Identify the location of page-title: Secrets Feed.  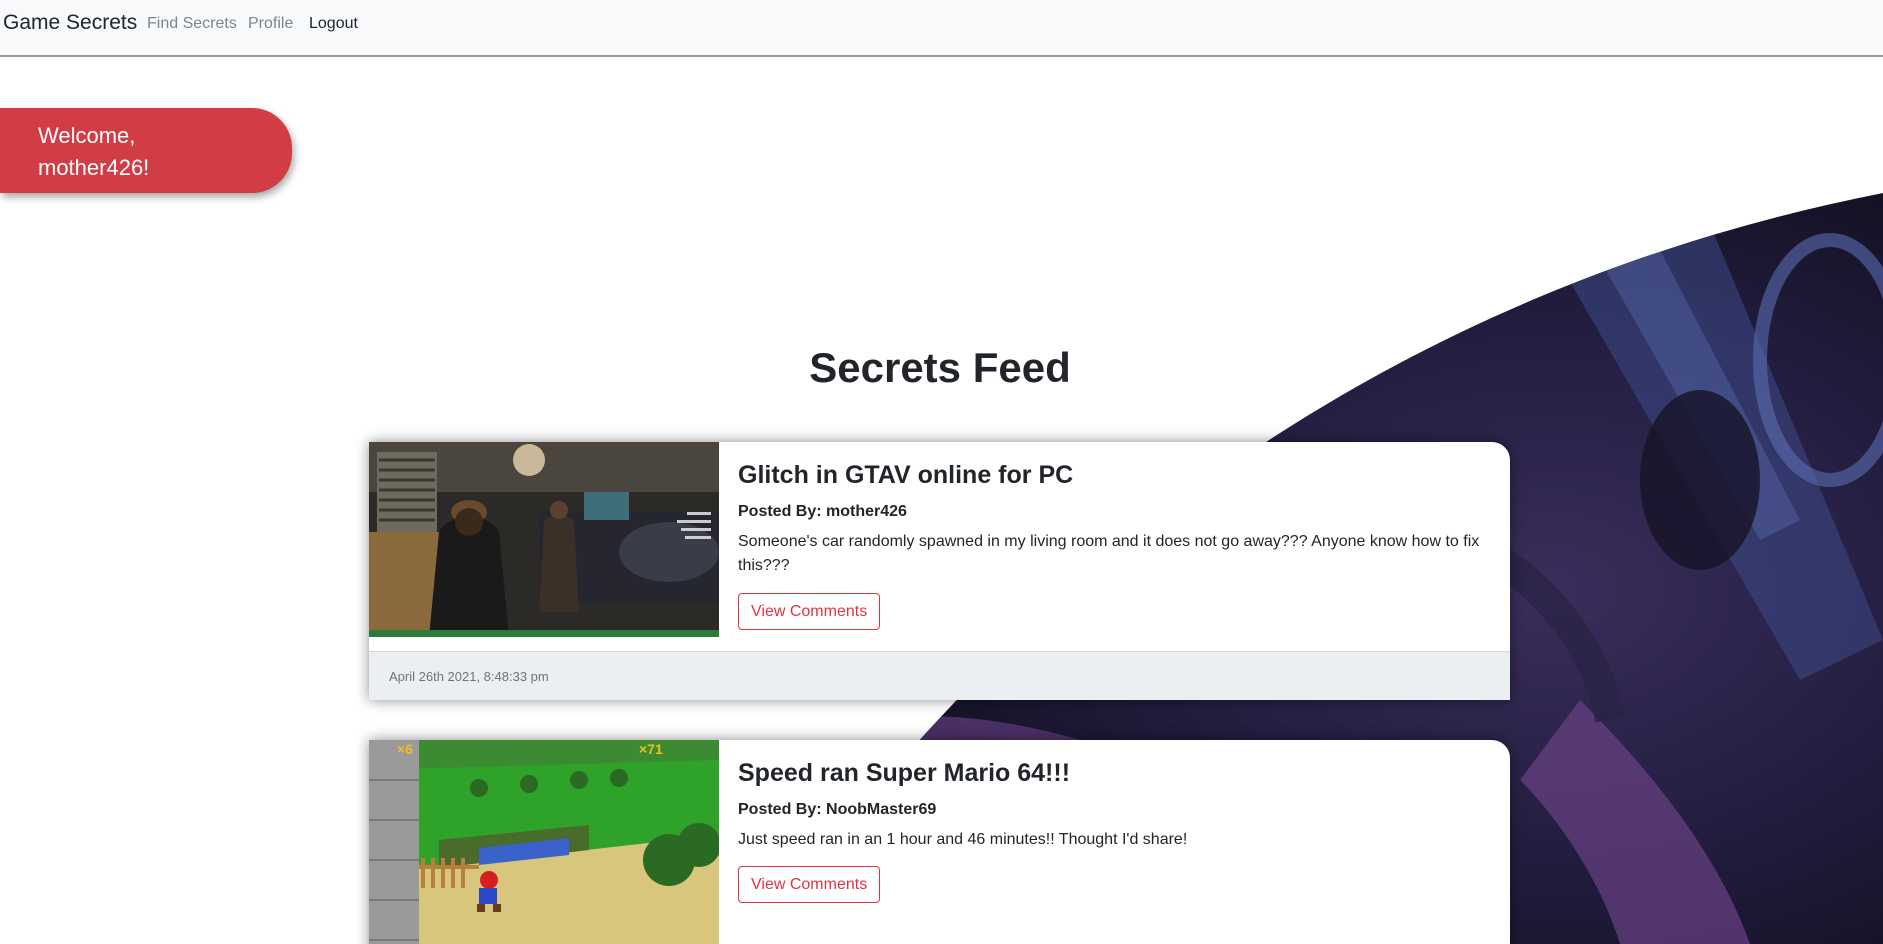
(940, 367).